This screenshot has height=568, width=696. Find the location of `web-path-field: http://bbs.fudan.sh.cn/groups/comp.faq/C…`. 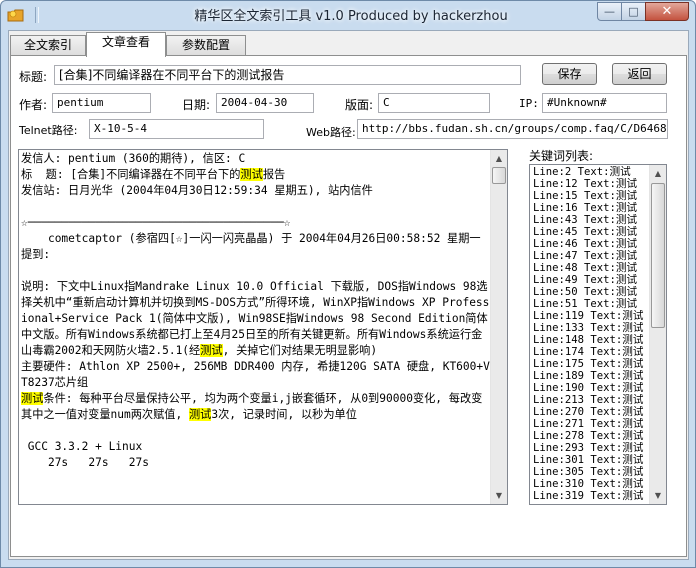

web-path-field: http://bbs.fudan.sh.cn/groups/comp.faq/C… is located at coordinates (512, 129).